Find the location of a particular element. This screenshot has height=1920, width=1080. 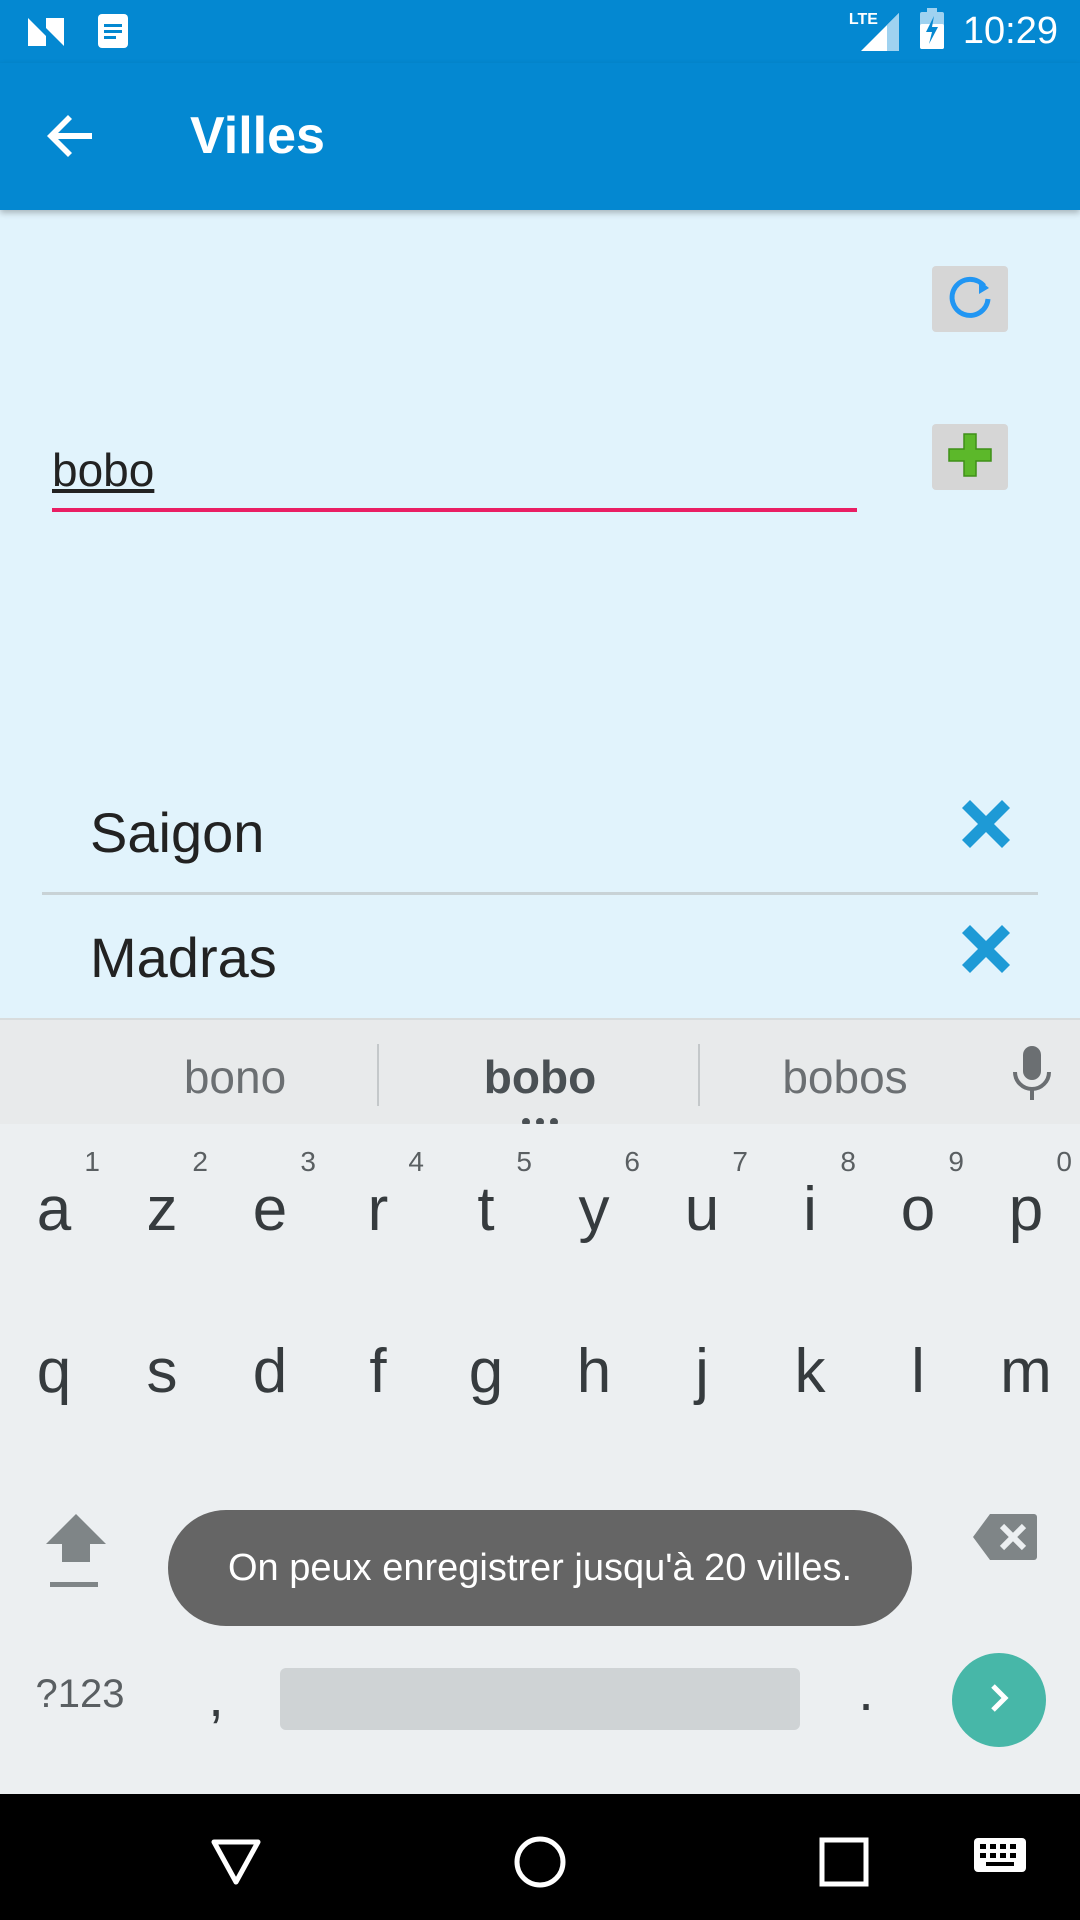

key-y: 6y is located at coordinates (594, 1195).